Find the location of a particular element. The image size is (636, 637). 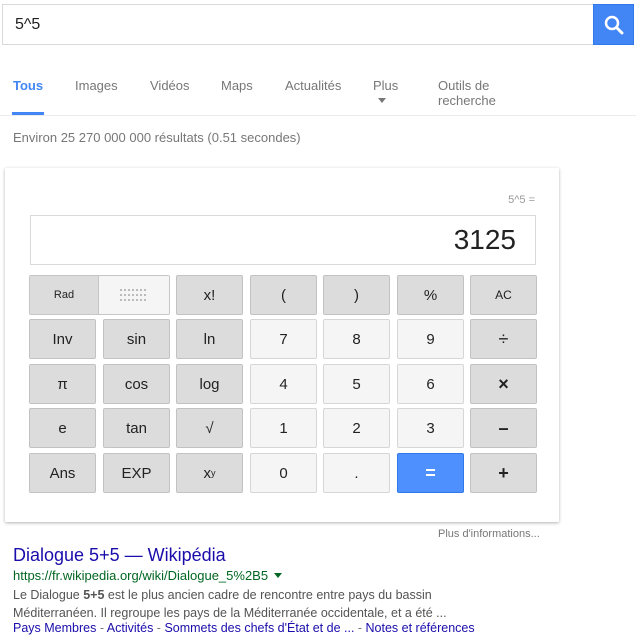

tan-key: tan is located at coordinates (136, 428).